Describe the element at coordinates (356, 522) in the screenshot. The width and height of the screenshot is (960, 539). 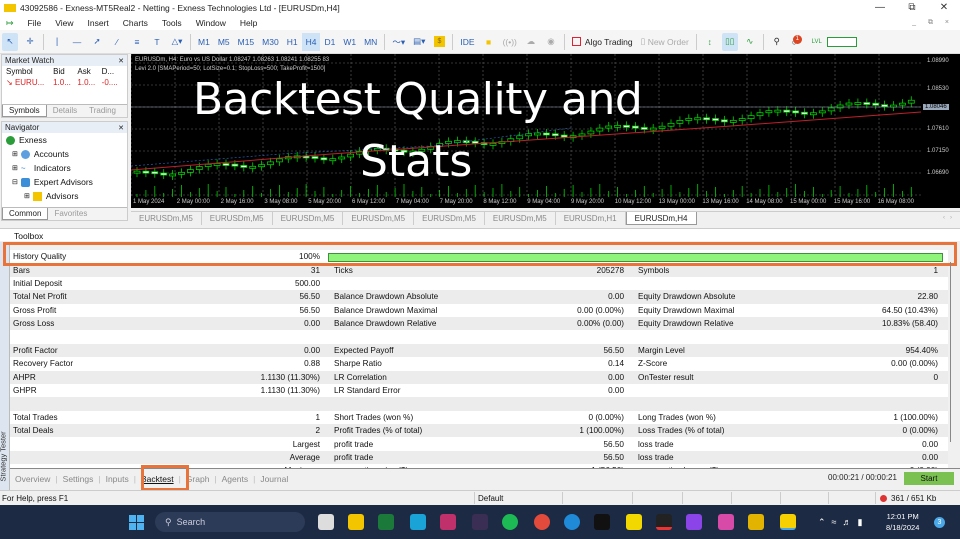
I see `file-explorer-icon` at that location.